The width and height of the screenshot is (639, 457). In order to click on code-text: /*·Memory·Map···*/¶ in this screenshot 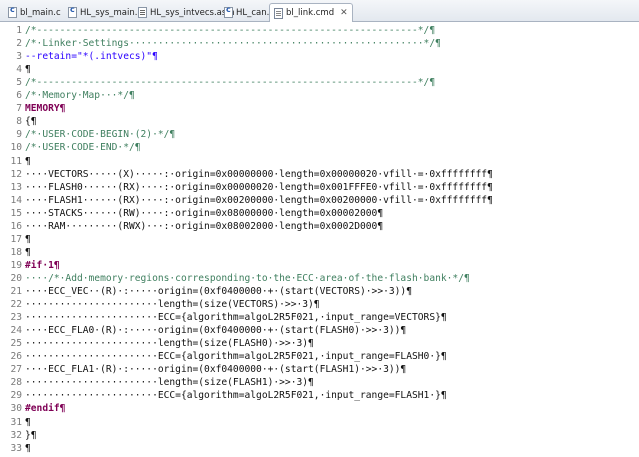, I will do `click(80, 96)`.